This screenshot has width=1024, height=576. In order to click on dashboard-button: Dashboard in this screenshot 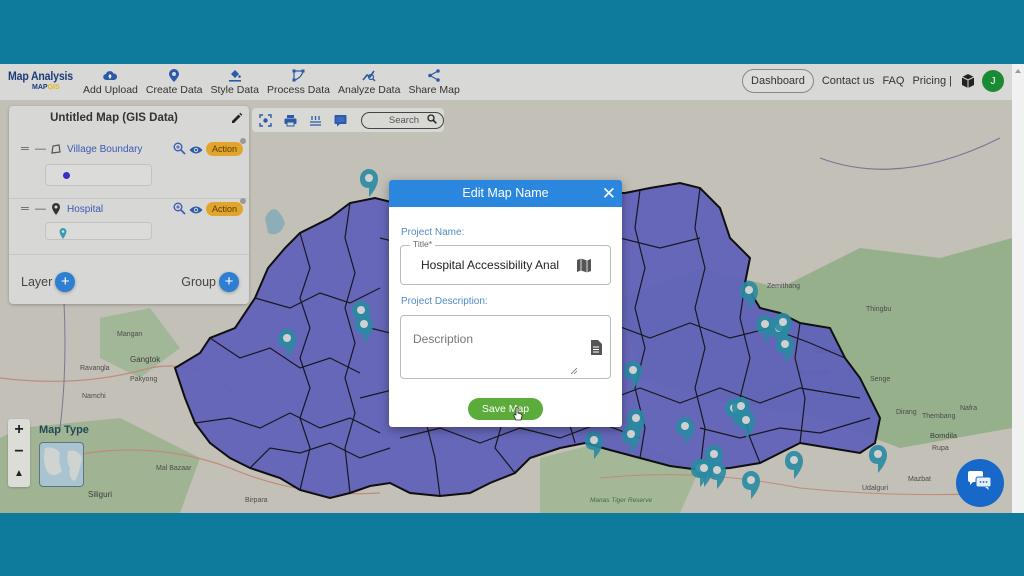, I will do `click(778, 81)`.